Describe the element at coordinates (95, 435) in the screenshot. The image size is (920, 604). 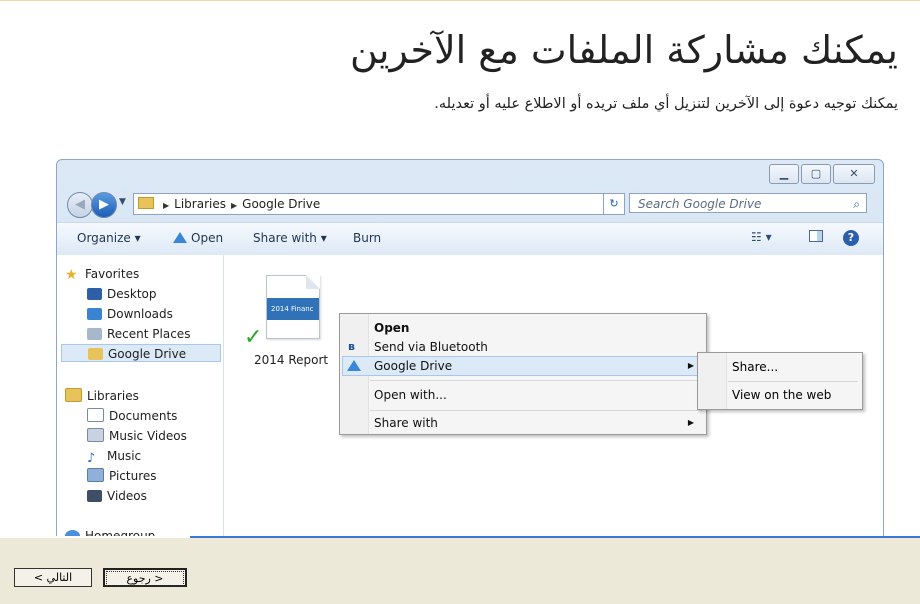
I see `music-videos-icon` at that location.